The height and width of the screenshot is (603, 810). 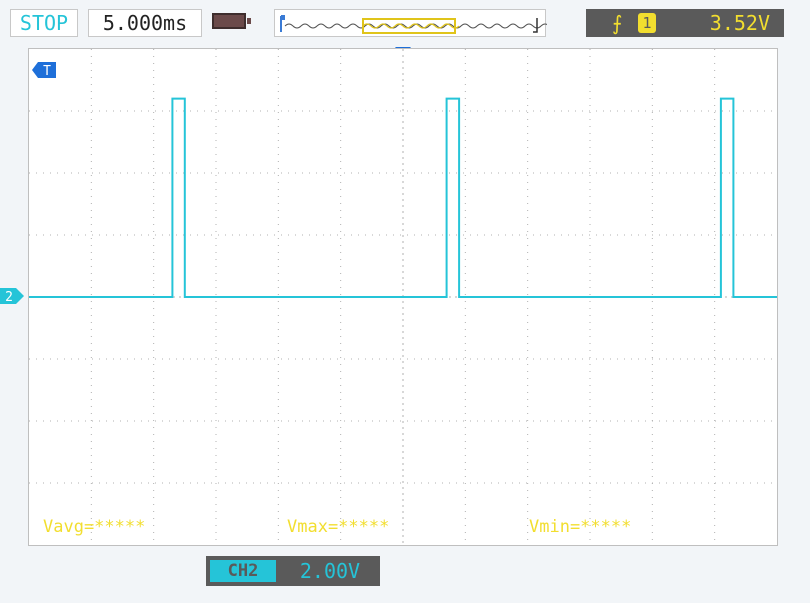 I want to click on trigger-level: 3.52V, so click(x=739, y=23).